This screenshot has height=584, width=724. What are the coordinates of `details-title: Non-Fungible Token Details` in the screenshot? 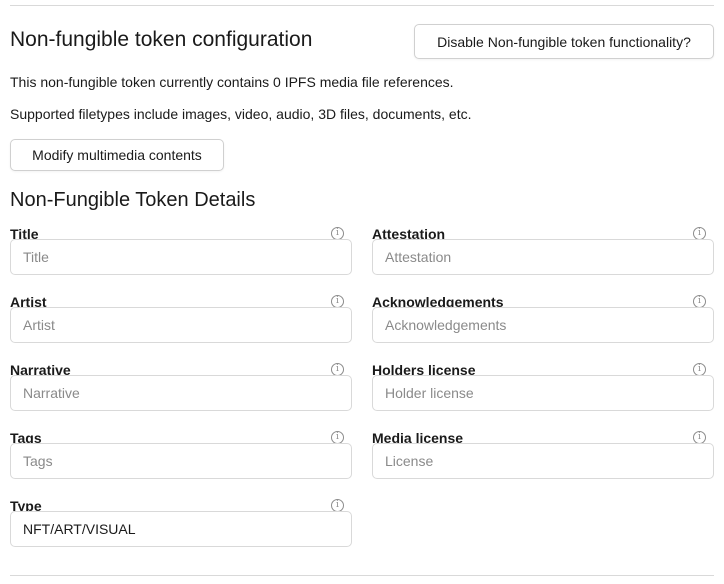 It's located at (133, 200).